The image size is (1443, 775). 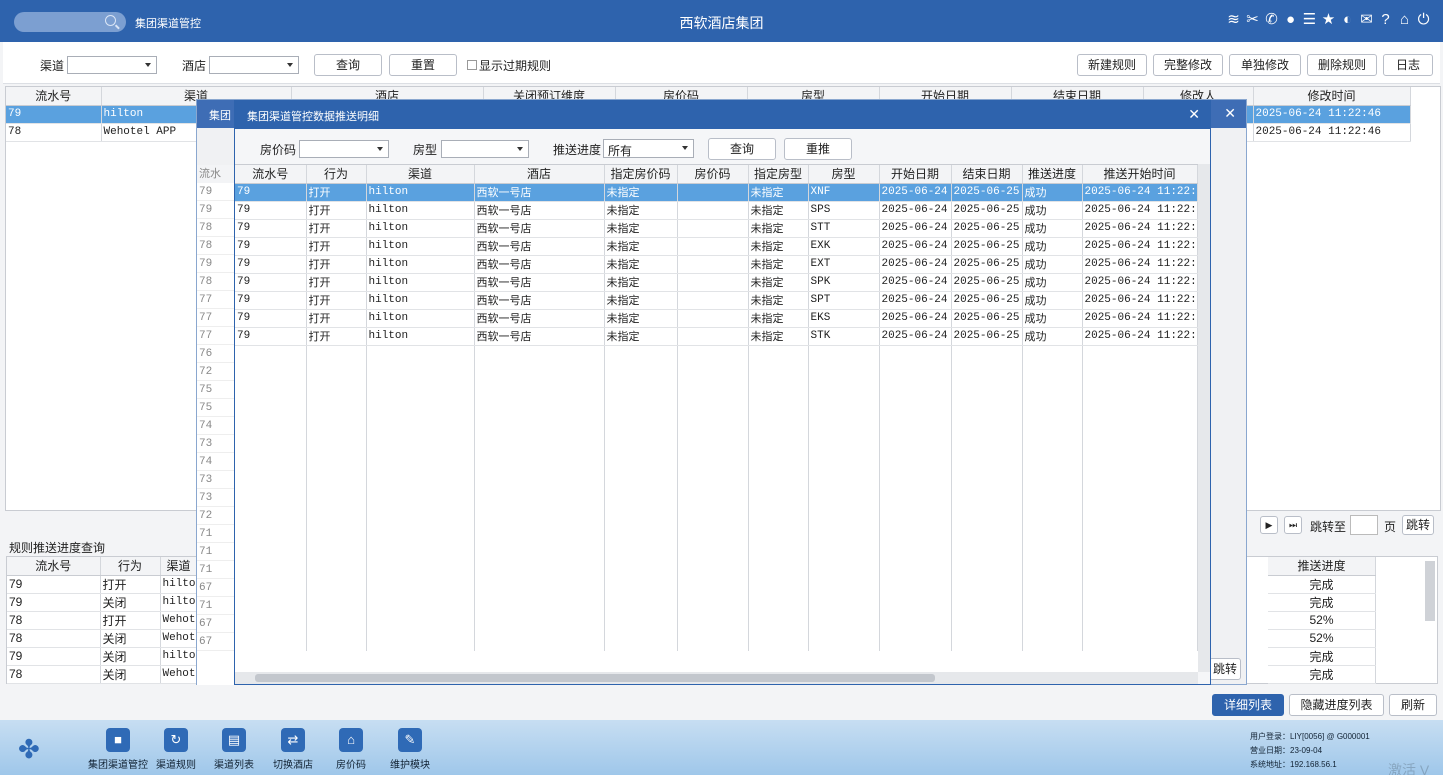 I want to click on delete-rule-button: 删除规则, so click(x=1342, y=65).